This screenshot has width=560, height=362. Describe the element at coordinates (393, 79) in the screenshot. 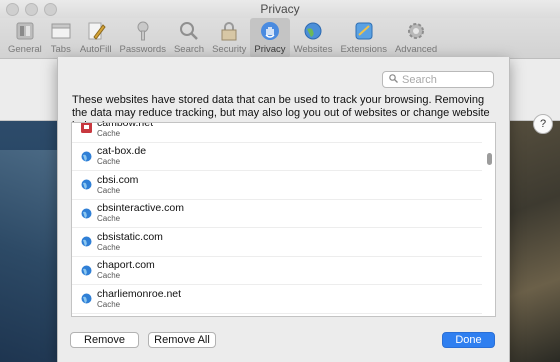

I see `search-icon` at that location.